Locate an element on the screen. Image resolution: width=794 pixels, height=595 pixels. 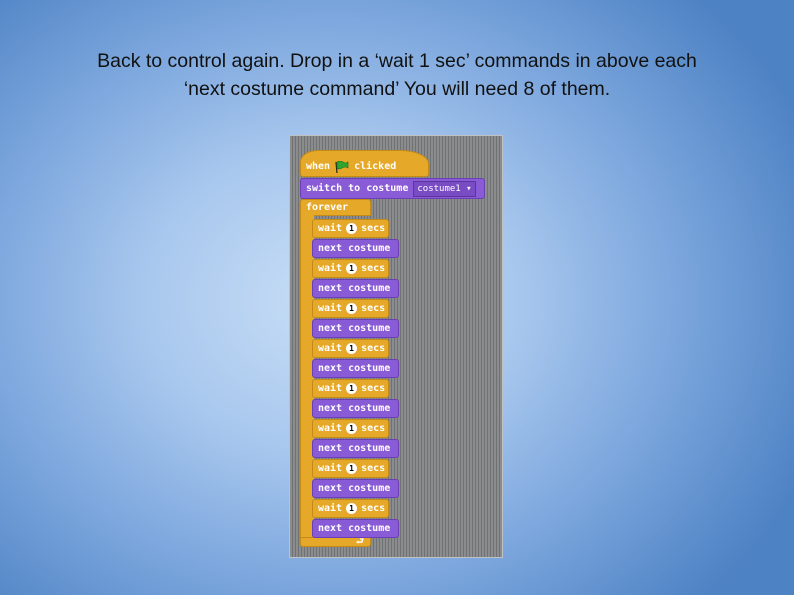
when-label: when is located at coordinates (318, 166).